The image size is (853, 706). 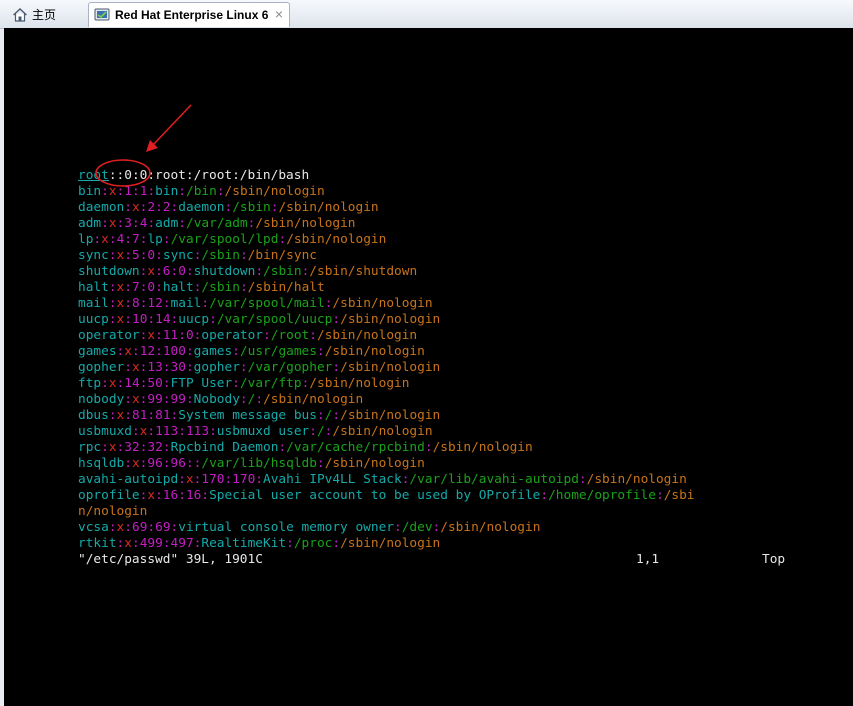 What do you see at coordinates (282, 255) in the screenshot?
I see `terminal-text: /bin/sync` at bounding box center [282, 255].